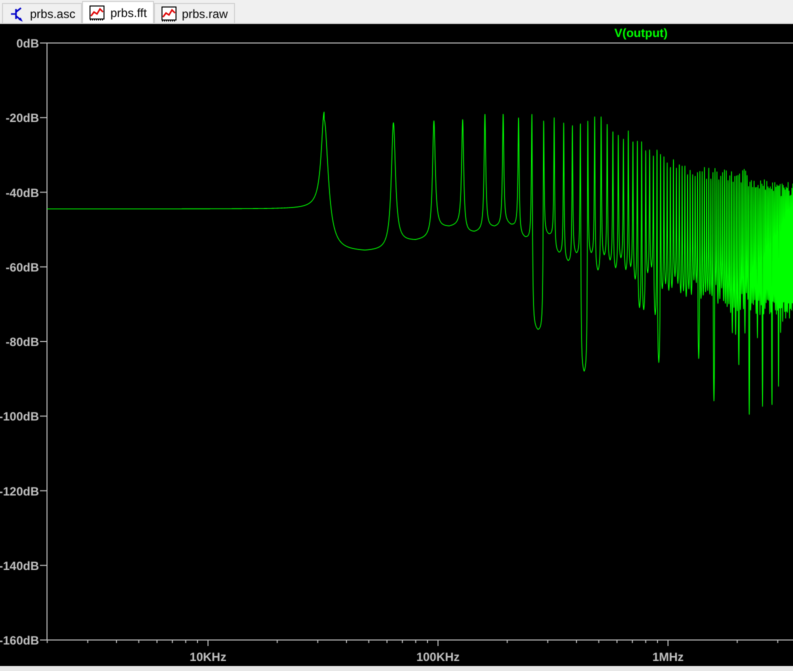 The image size is (793, 671). I want to click on file-tab: prbs.fft, so click(118, 12).